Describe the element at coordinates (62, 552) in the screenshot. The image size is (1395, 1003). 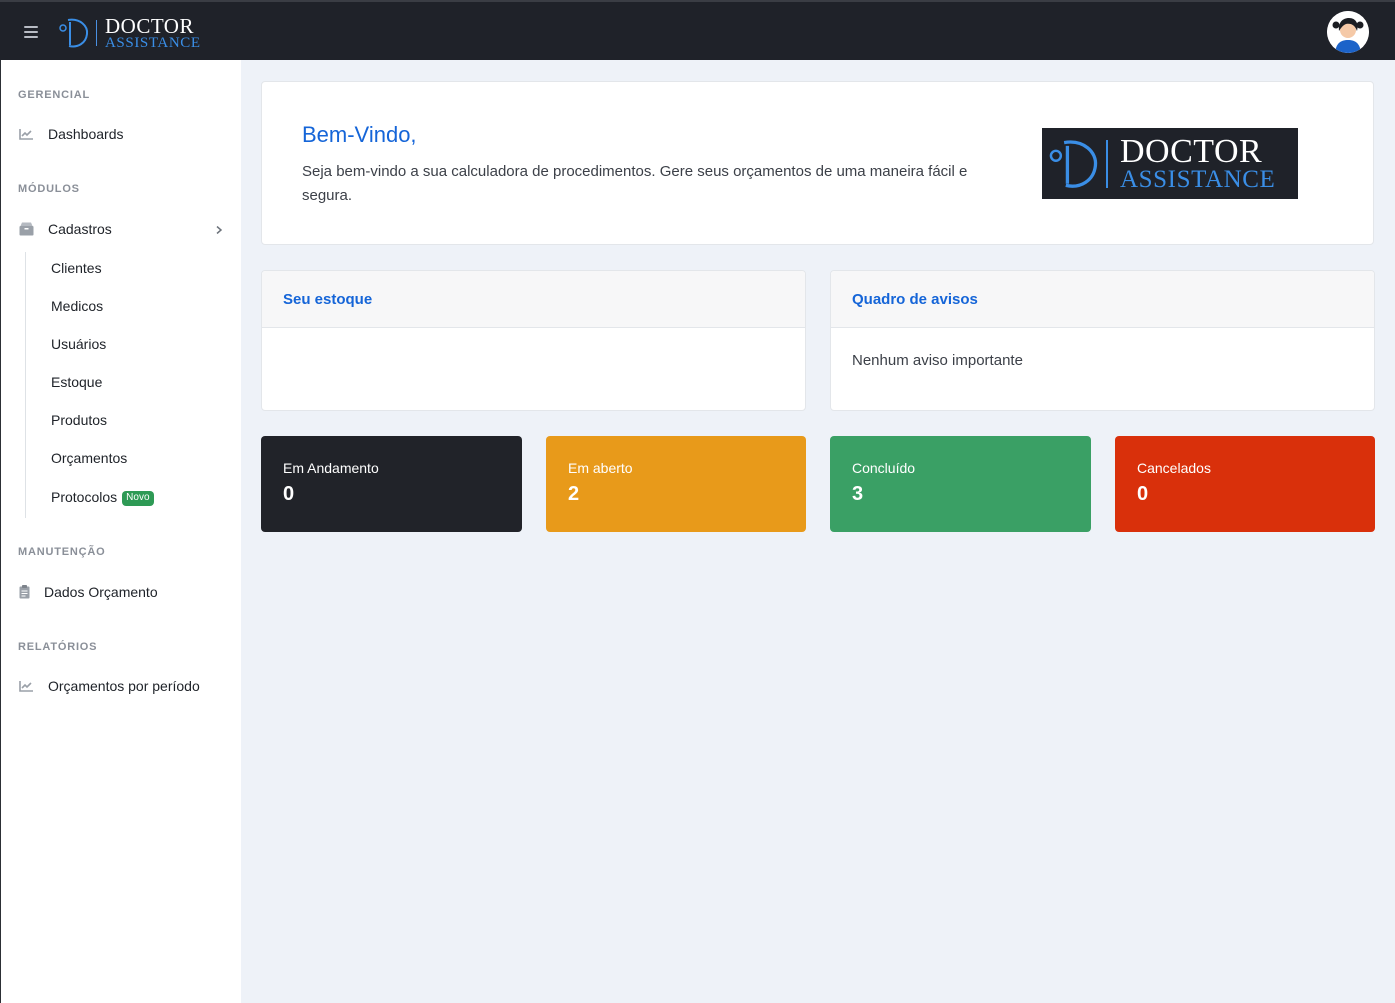
I see `section-manutencao: MANUTENÇÃO` at that location.